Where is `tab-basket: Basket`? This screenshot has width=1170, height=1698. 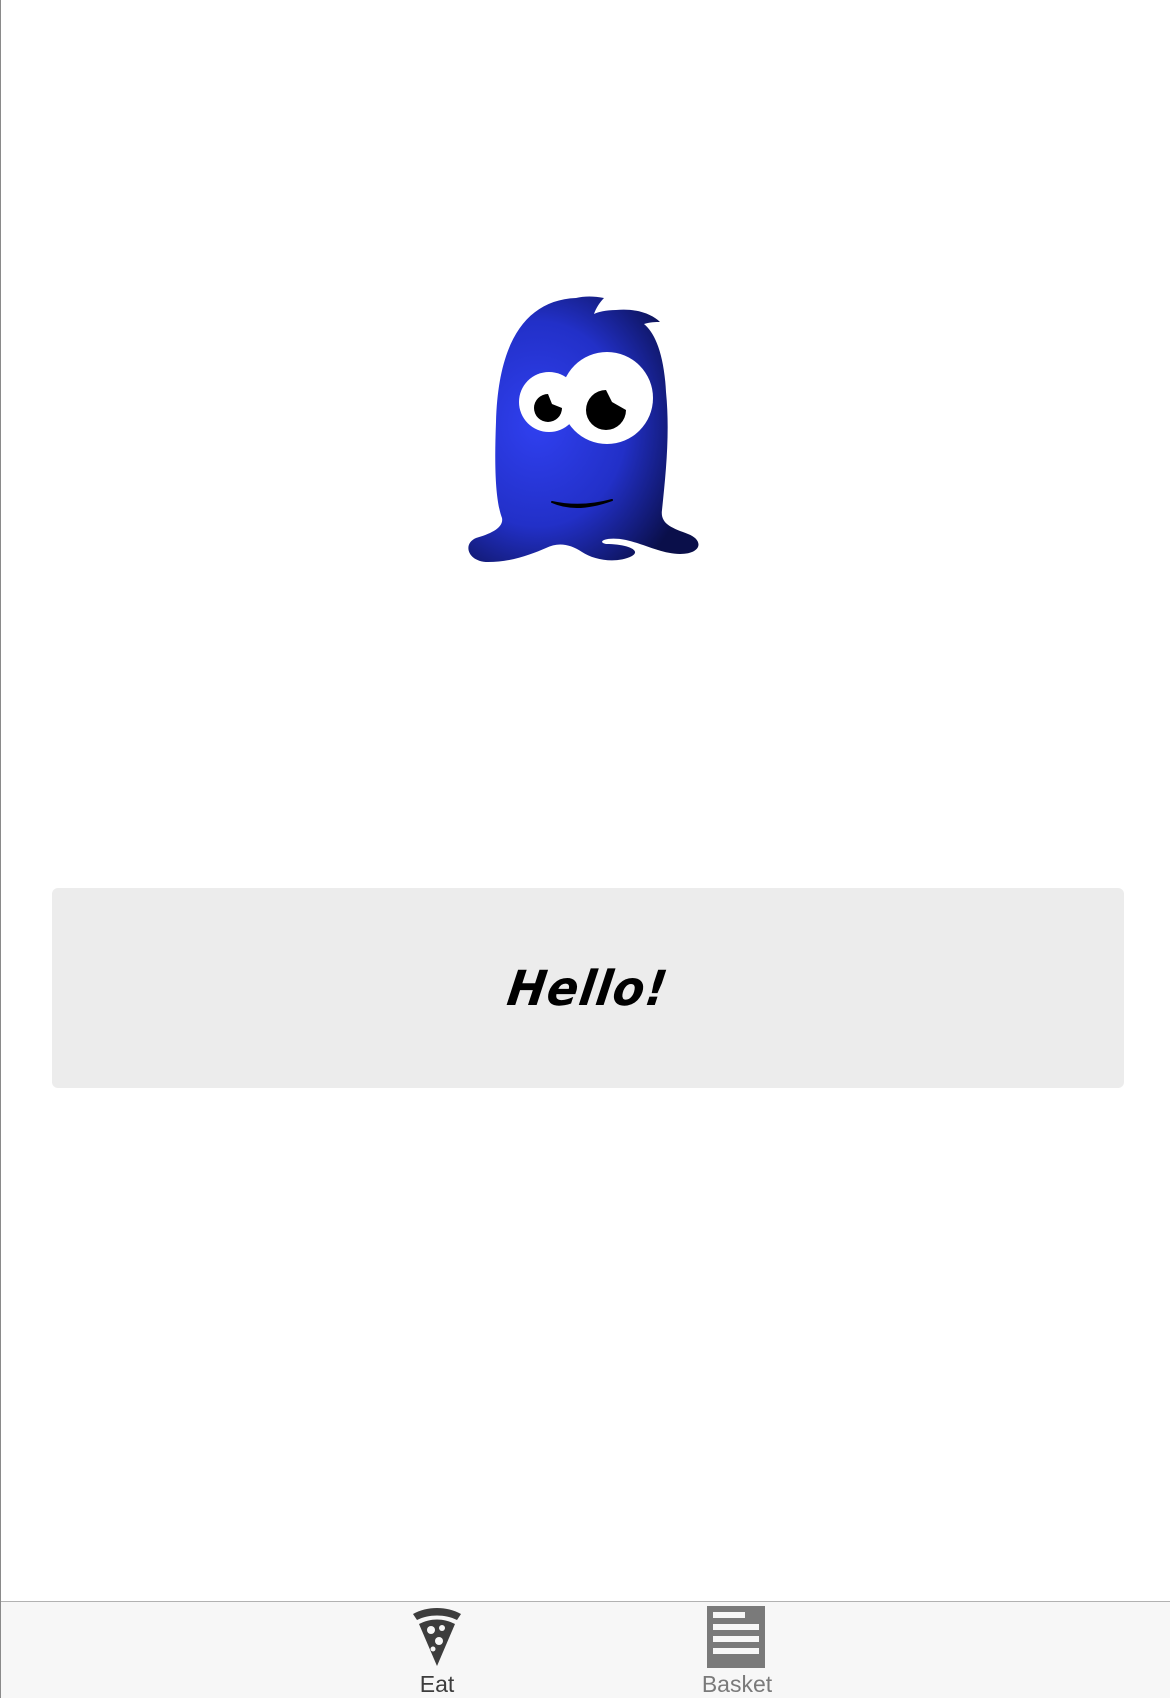
tab-basket: Basket is located at coordinates (737, 1650).